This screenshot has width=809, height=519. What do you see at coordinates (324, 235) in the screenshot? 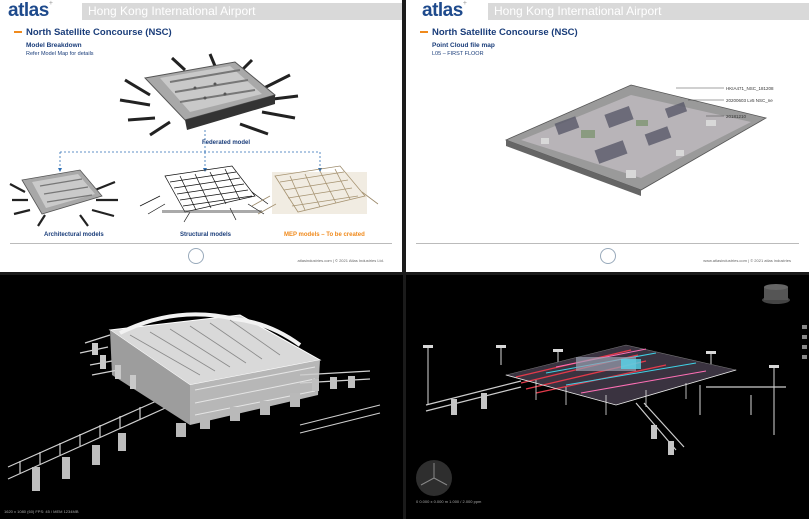
I see `mep-models-caption: MEP models – To be created` at bounding box center [324, 235].